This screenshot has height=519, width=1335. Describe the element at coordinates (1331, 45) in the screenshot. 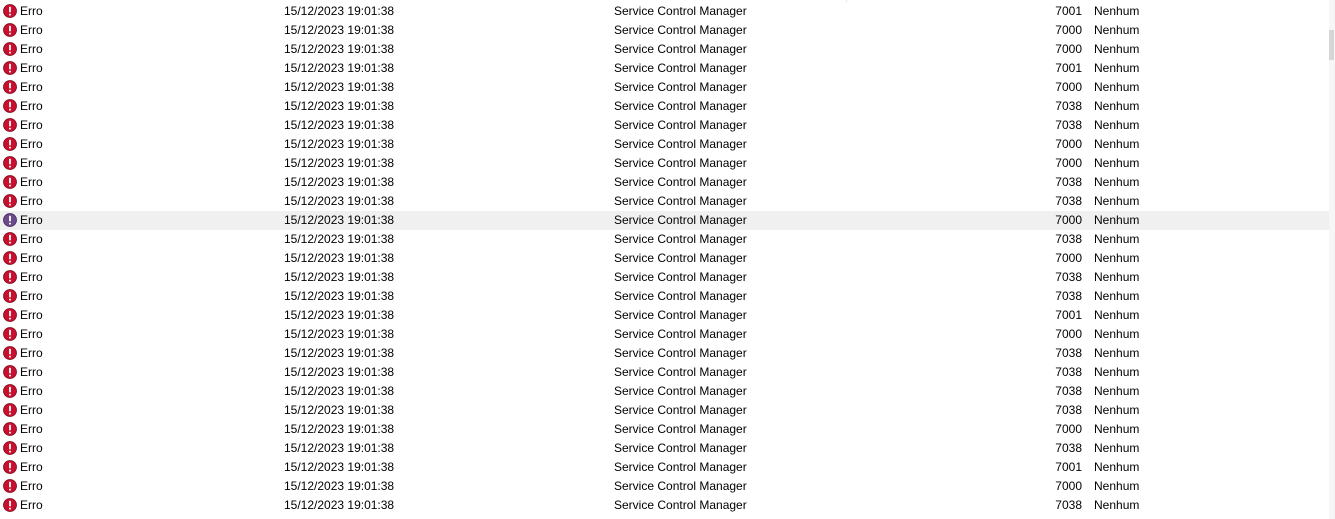

I see `scrollbar-thumb` at that location.